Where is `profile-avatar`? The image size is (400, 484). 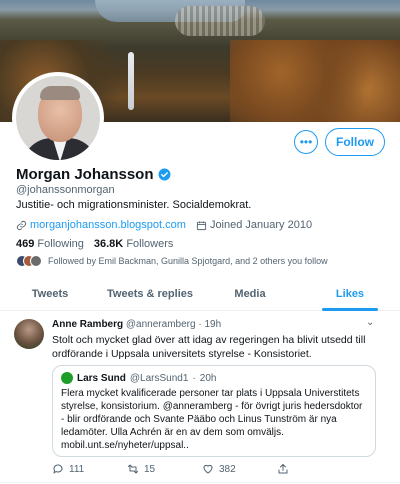 profile-avatar is located at coordinates (58, 118).